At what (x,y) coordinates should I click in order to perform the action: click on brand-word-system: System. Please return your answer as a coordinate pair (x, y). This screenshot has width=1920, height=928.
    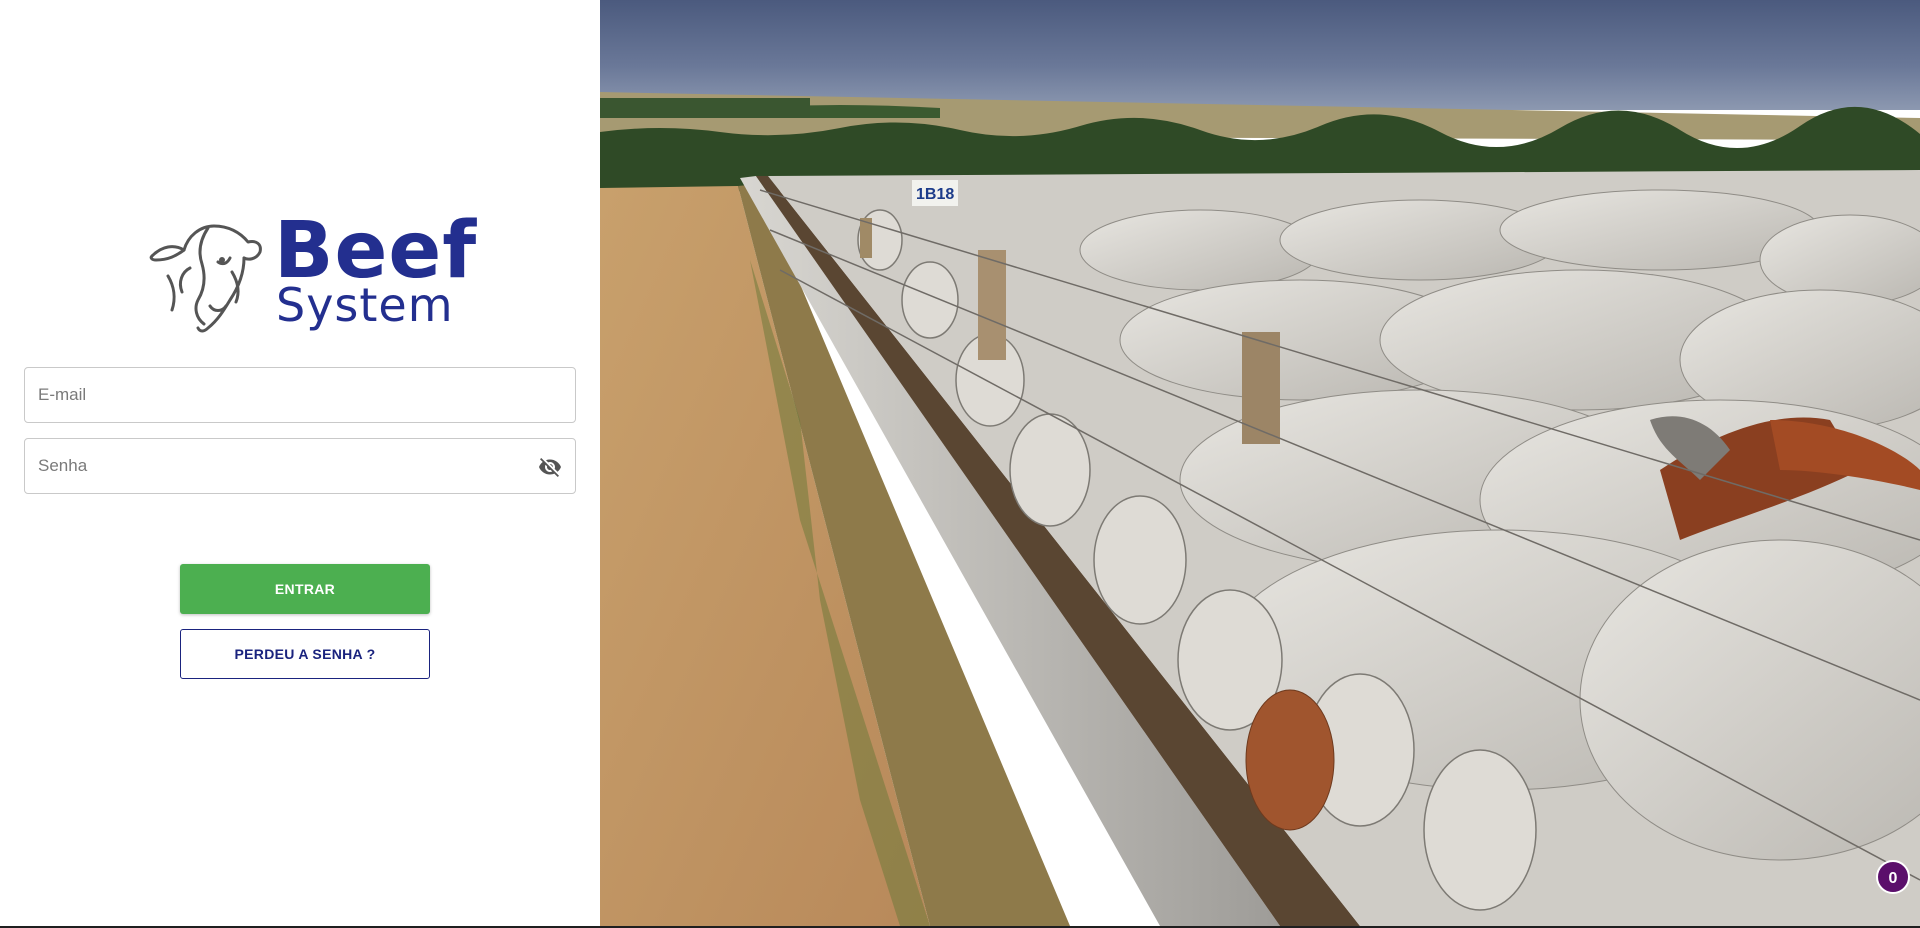
    Looking at the image, I should click on (365, 305).